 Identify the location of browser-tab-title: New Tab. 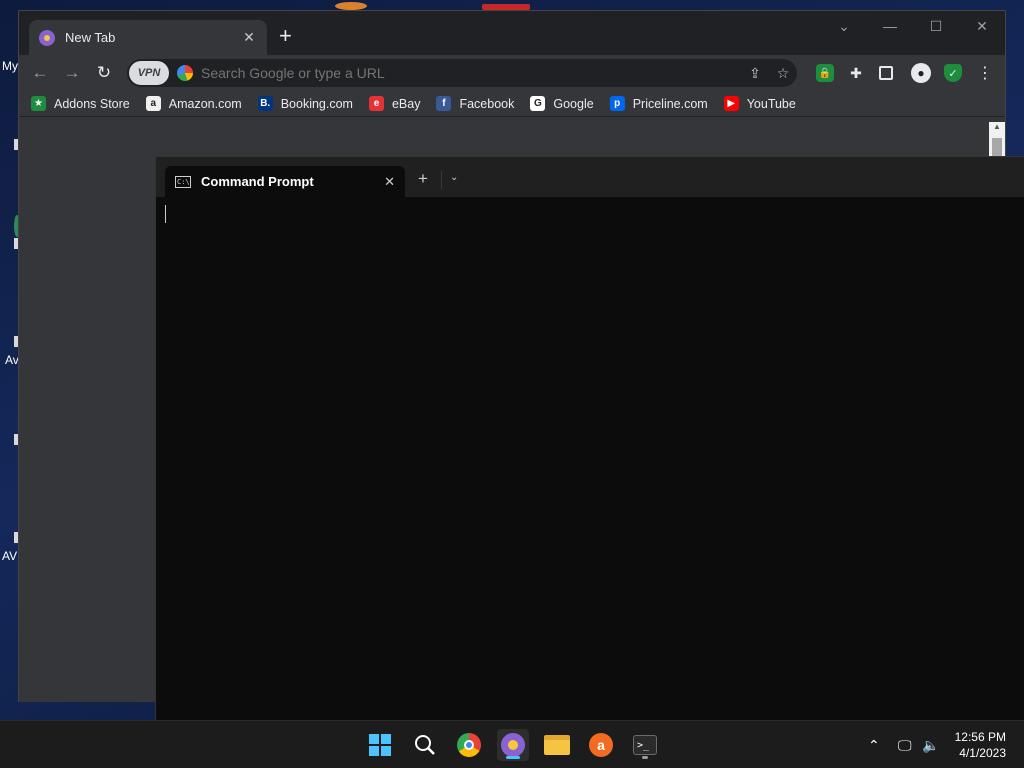
(90, 37).